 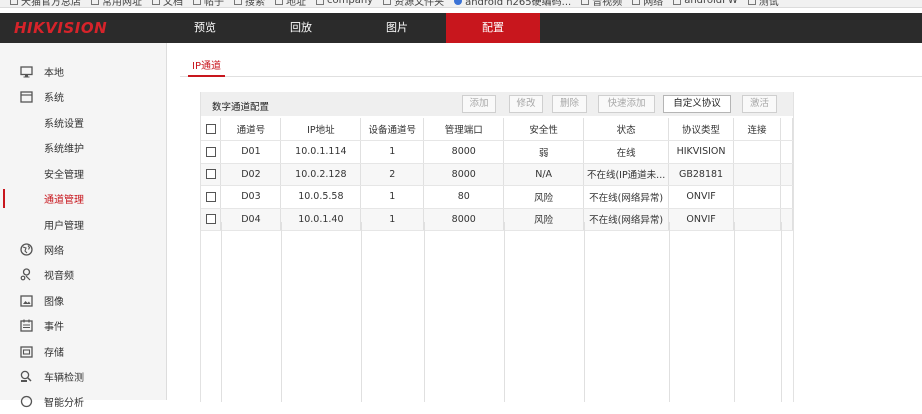 What do you see at coordinates (701, 152) in the screenshot?
I see `table-cell: HIKVISION` at bounding box center [701, 152].